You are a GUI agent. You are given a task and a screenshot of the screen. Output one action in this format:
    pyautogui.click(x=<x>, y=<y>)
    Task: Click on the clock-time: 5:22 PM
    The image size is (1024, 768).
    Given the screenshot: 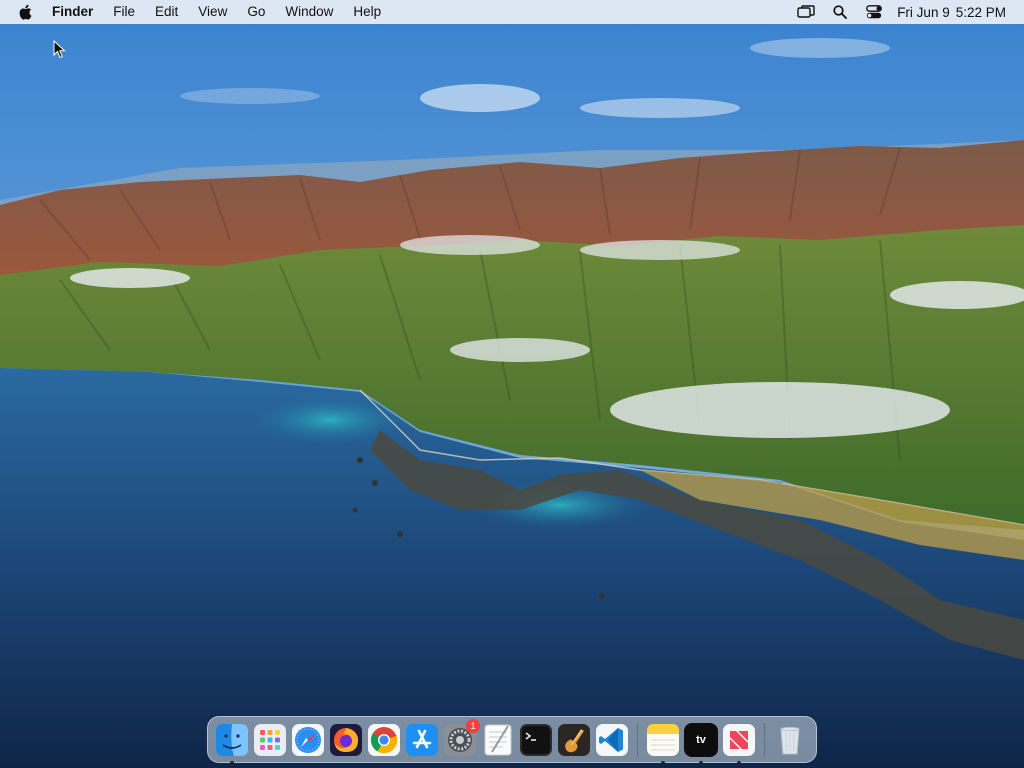 What is the action you would take?
    pyautogui.click(x=980, y=12)
    